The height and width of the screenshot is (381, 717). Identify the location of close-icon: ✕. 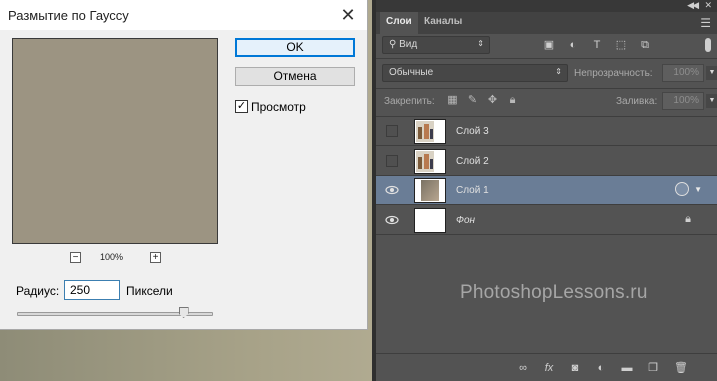
(348, 15).